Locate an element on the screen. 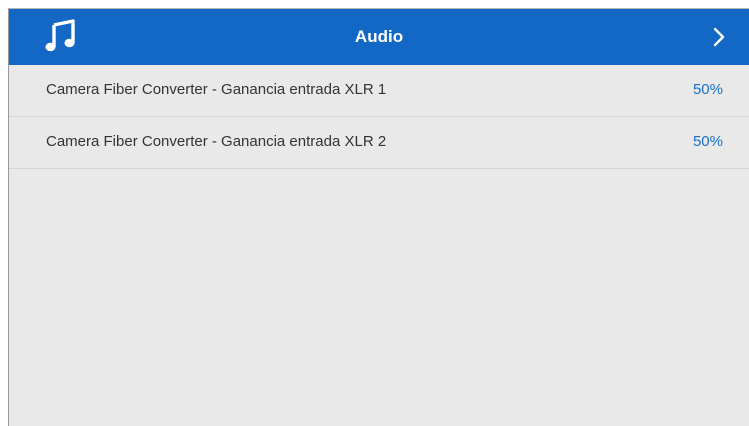  next-page-button is located at coordinates (719, 37).